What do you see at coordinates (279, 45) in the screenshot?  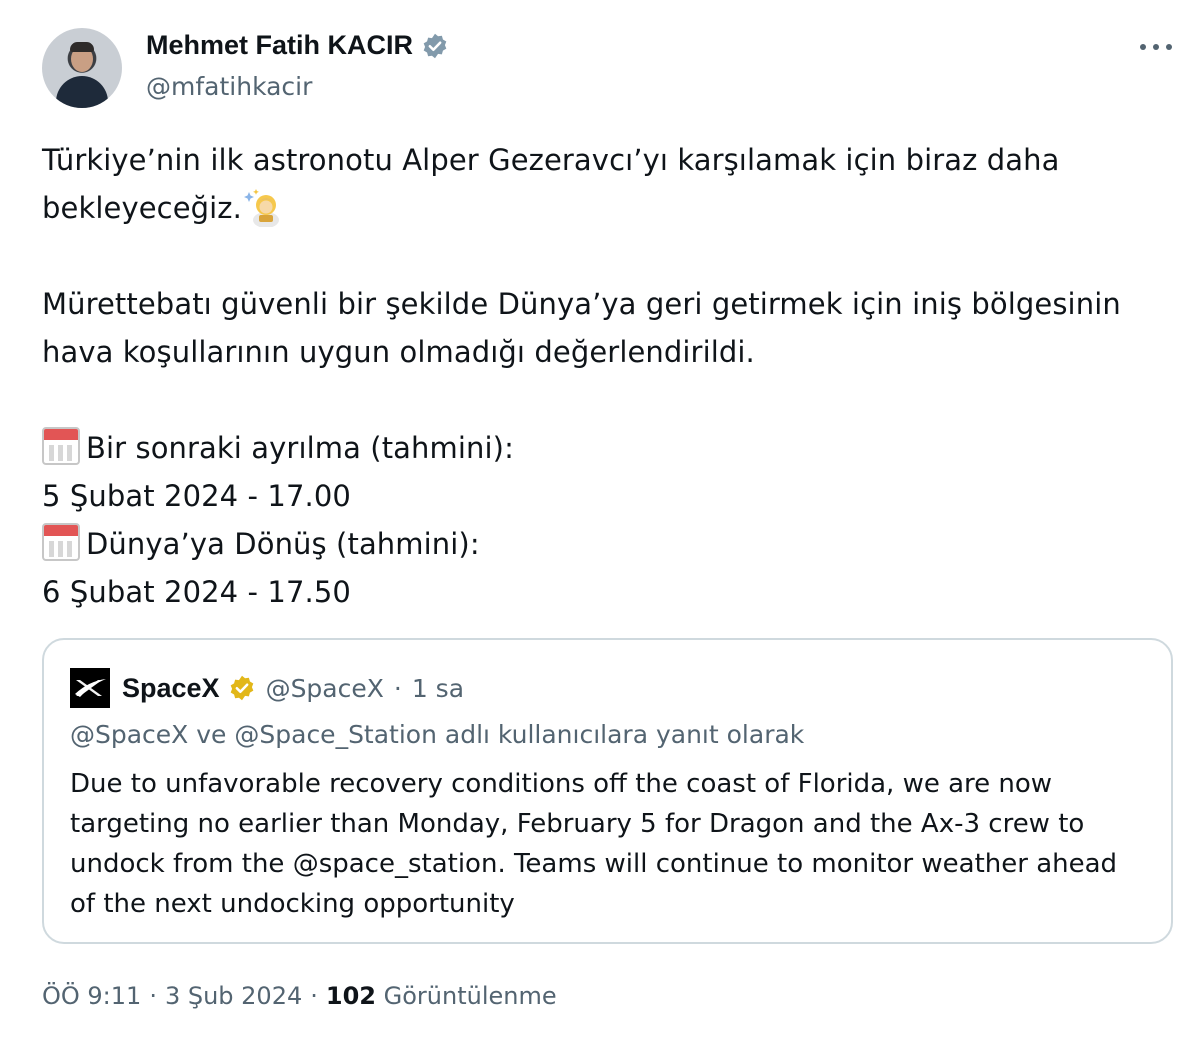 I see `author-display-name: Mehmet Fatih KACIR` at bounding box center [279, 45].